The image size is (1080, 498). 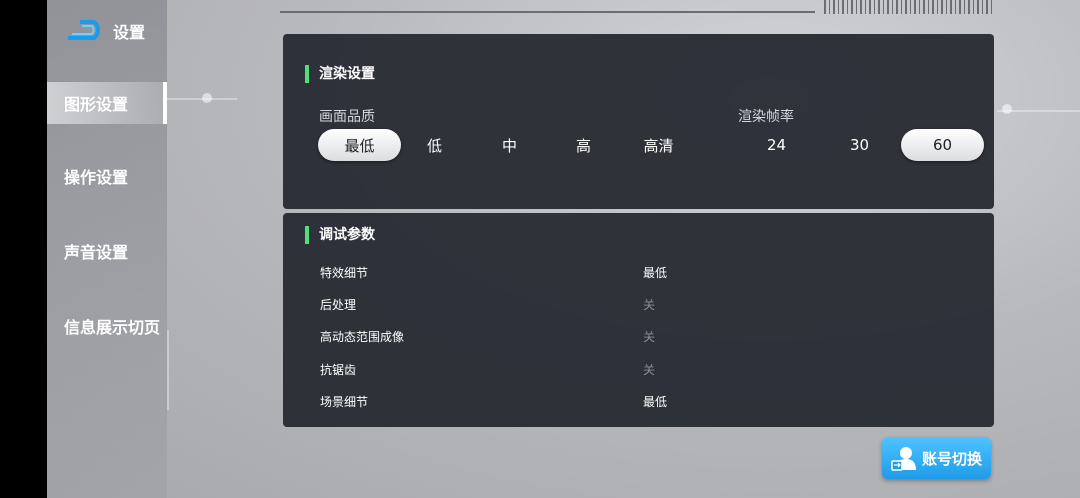 I want to click on option-label: 24, so click(x=776, y=145).